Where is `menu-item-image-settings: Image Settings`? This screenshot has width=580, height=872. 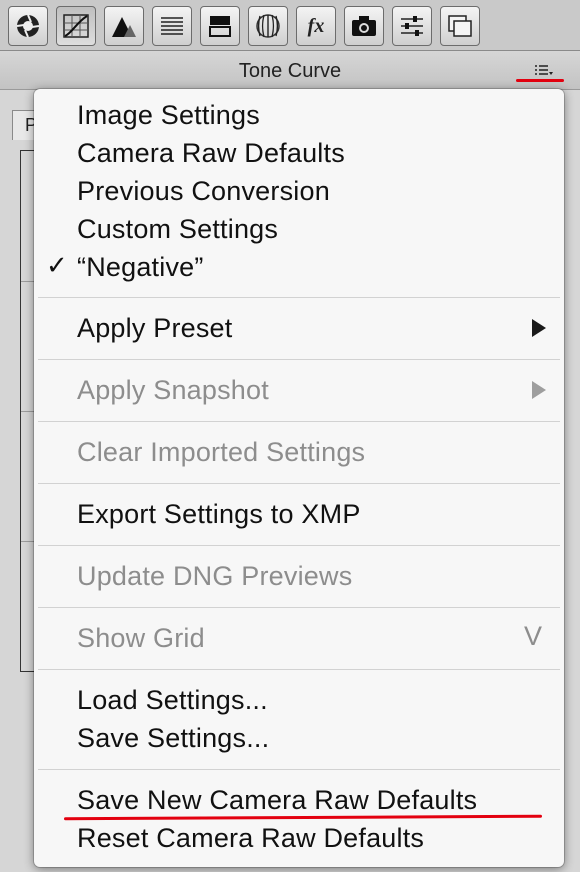
menu-item-image-settings: Image Settings is located at coordinates (168, 115).